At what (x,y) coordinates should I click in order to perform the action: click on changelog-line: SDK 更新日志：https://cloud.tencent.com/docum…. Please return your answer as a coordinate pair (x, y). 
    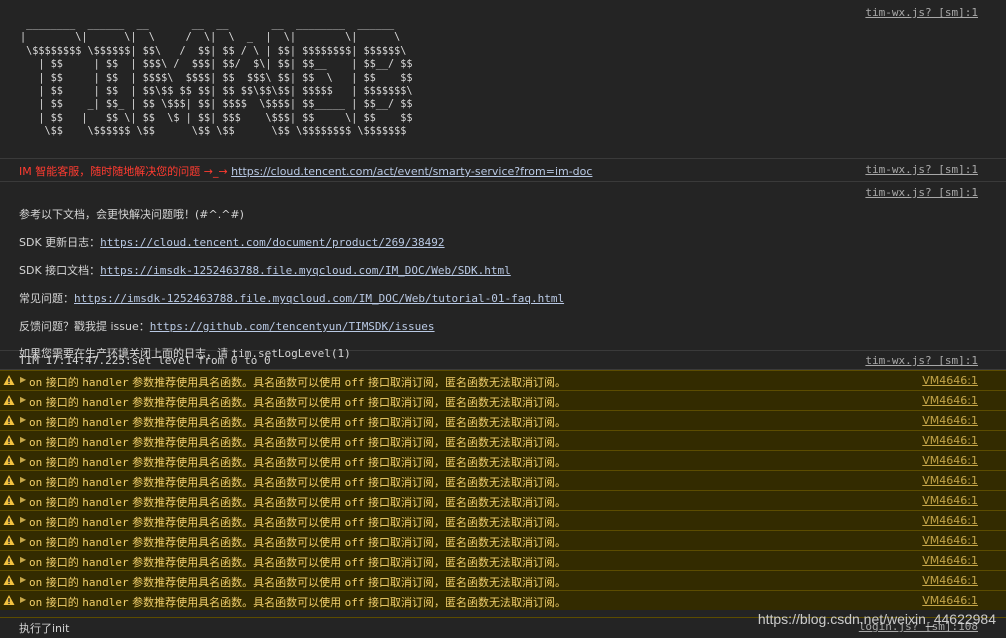
    Looking at the image, I should click on (232, 242).